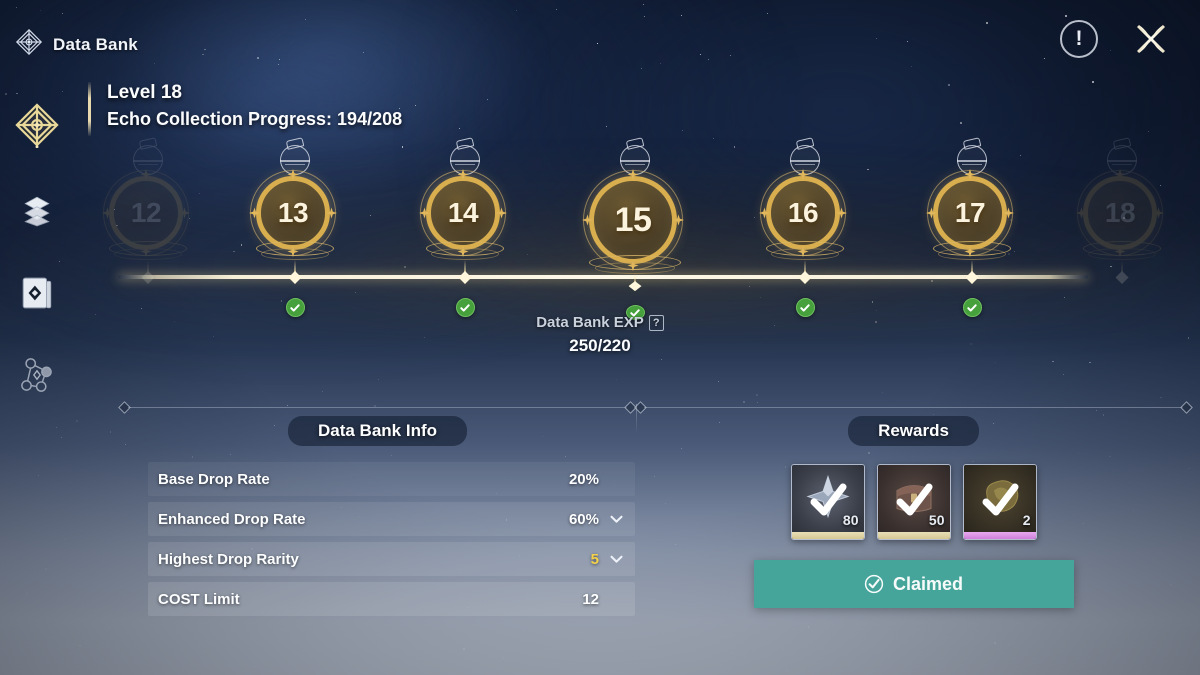 Image resolution: width=1200 pixels, height=675 pixels. I want to click on node-figure: 14, so click(463, 198).